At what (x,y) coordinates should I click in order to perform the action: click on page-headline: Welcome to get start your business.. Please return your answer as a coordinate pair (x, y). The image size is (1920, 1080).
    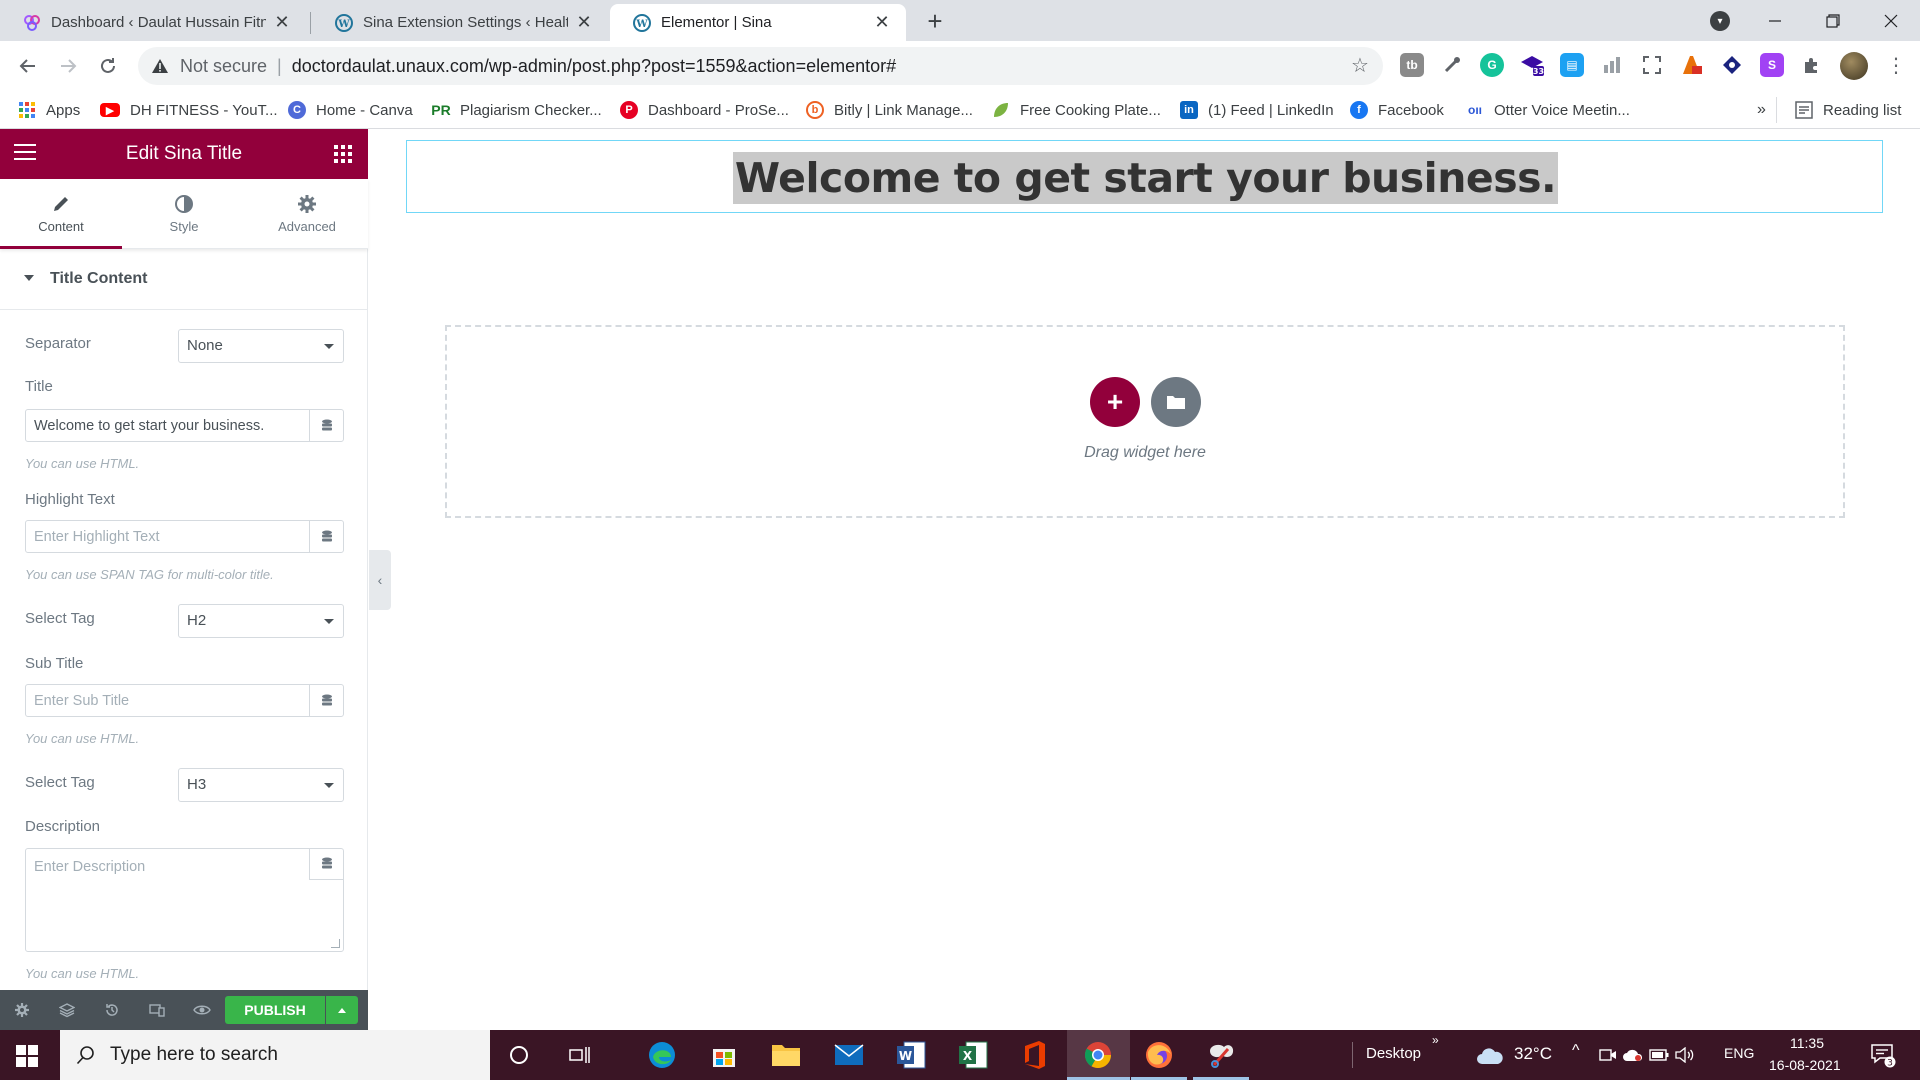
    Looking at the image, I should click on (1145, 177).